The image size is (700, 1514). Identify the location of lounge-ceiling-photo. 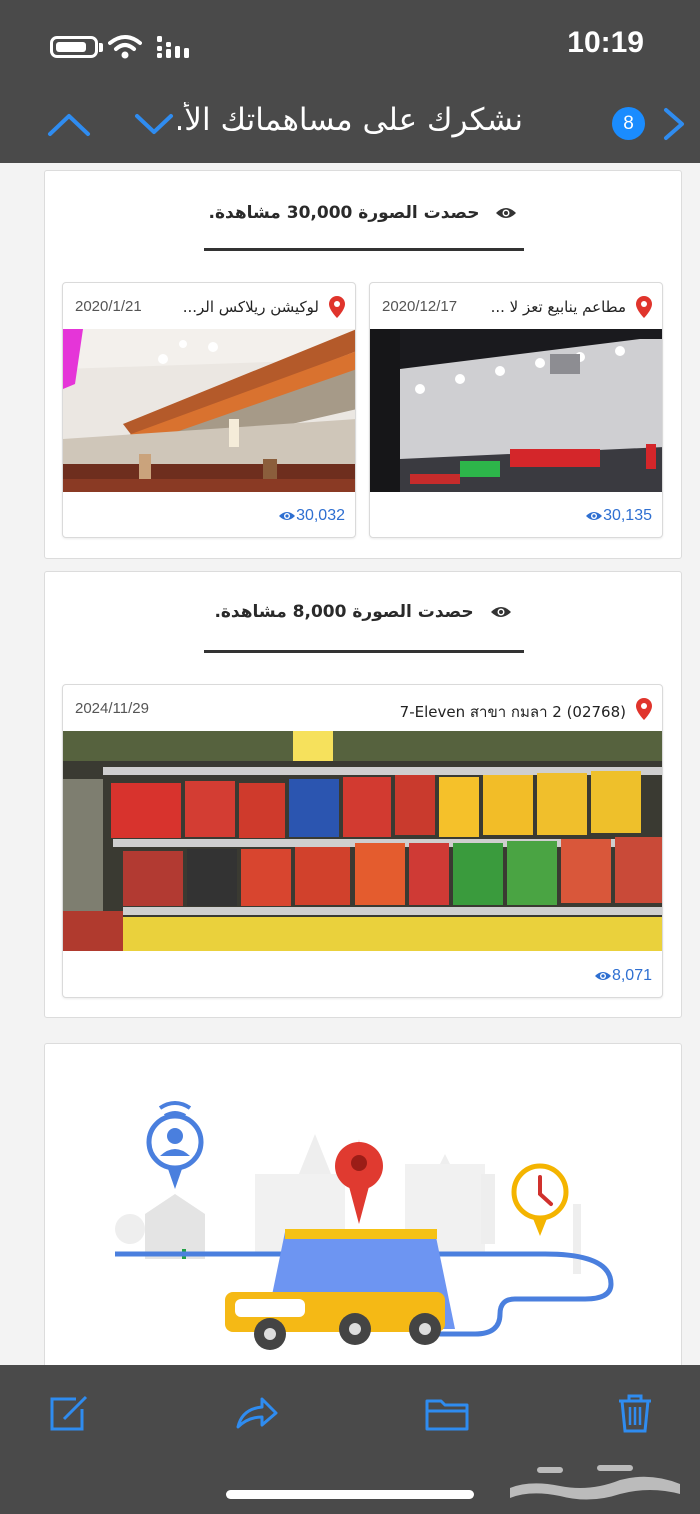
(209, 410).